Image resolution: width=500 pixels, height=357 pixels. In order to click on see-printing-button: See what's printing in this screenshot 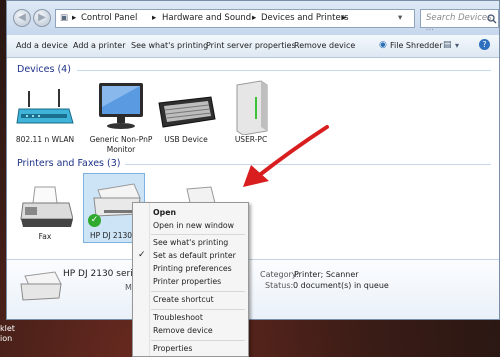, I will do `click(169, 45)`.